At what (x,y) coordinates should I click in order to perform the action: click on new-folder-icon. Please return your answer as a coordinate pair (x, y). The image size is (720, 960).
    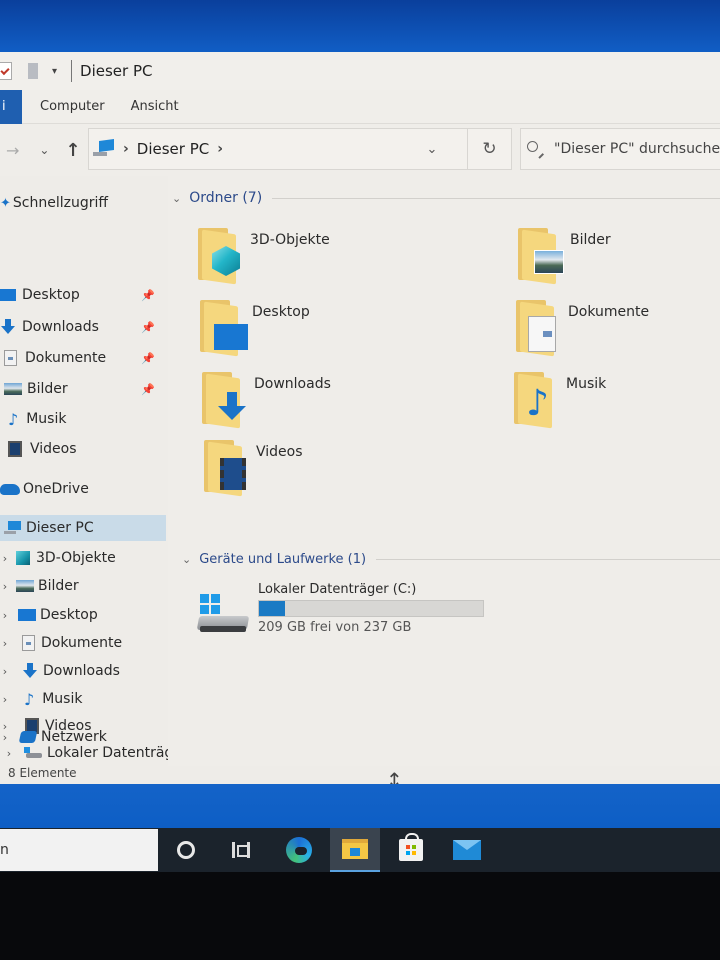
    Looking at the image, I should click on (33, 71).